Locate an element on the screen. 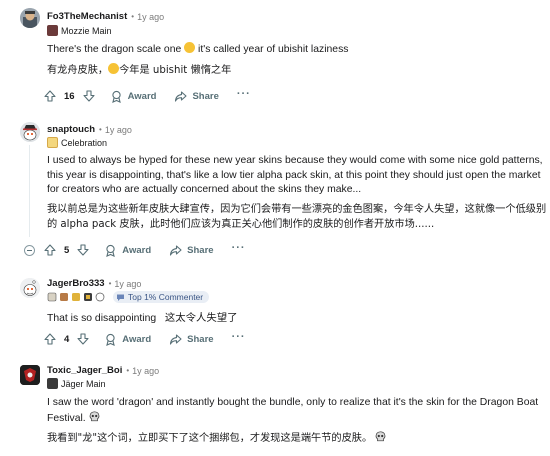  comment-icon is located at coordinates (120, 297).